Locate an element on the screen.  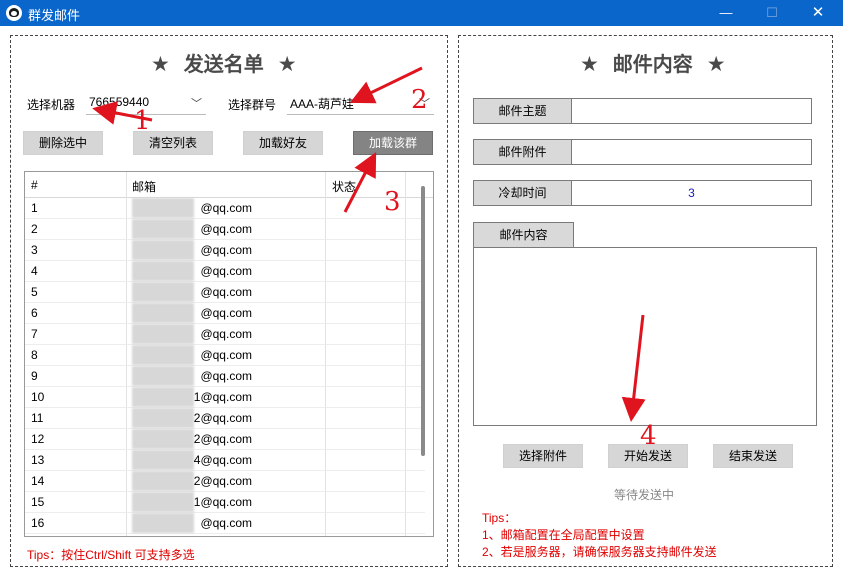
row-index: 11 is located at coordinates (37, 418).